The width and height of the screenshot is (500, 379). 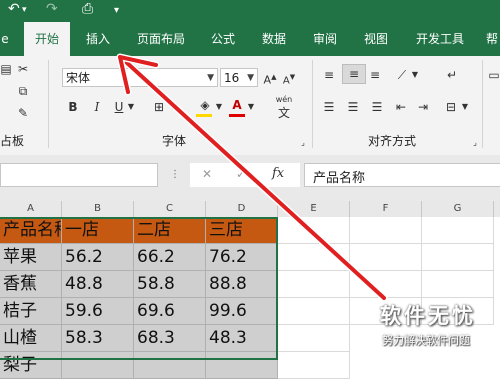 I want to click on watermark-logo: 软件无忧 努力解决软件问题, so click(x=431, y=328).